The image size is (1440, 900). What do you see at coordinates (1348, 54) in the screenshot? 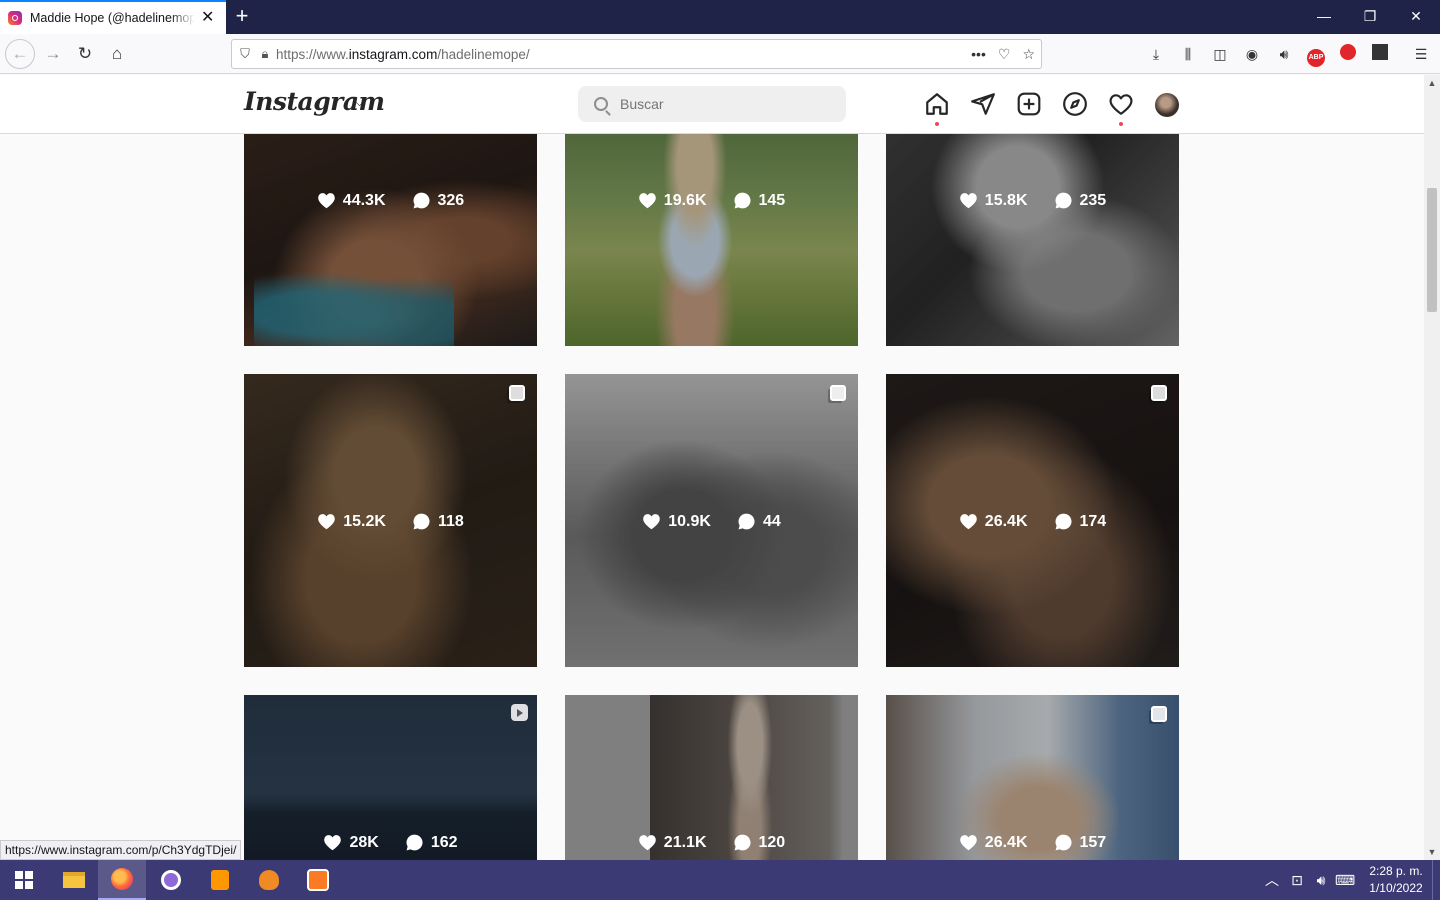
I see `extension-red-icon` at bounding box center [1348, 54].